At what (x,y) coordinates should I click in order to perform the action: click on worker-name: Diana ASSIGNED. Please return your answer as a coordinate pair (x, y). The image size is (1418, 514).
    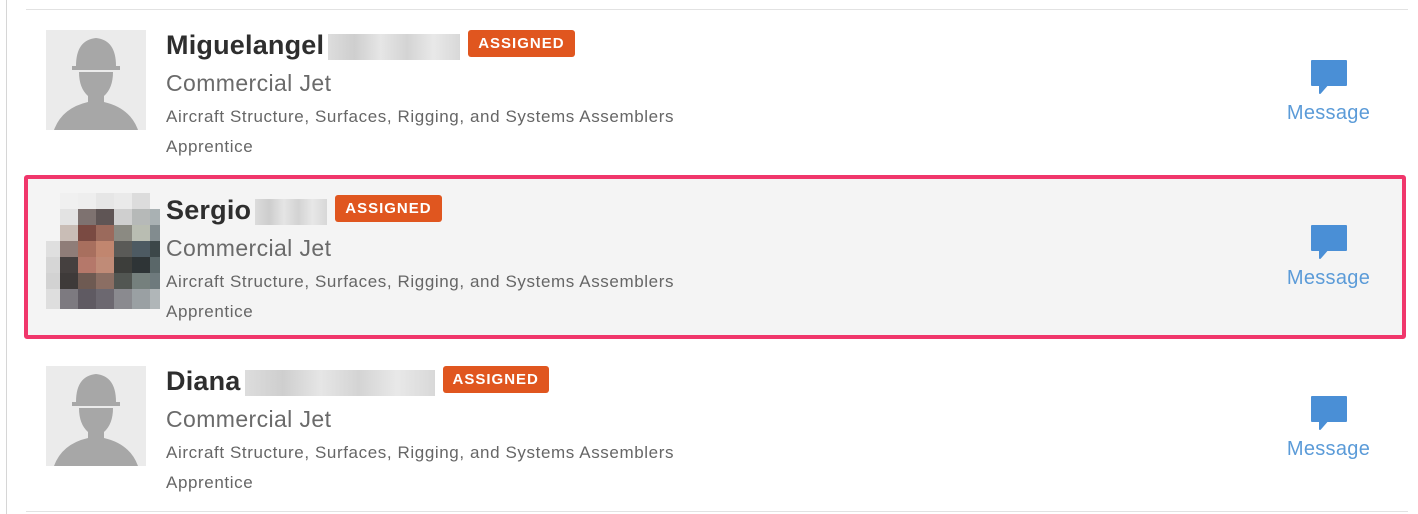
    Looking at the image, I should click on (357, 381).